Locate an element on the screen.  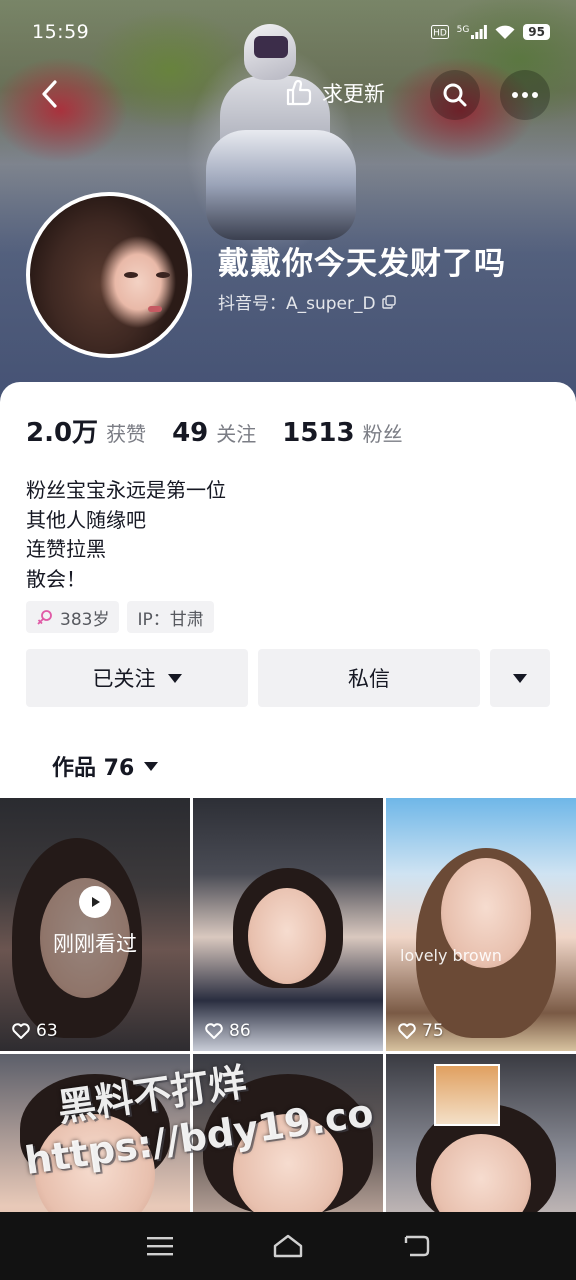
message-button: 私信 is located at coordinates (369, 678).